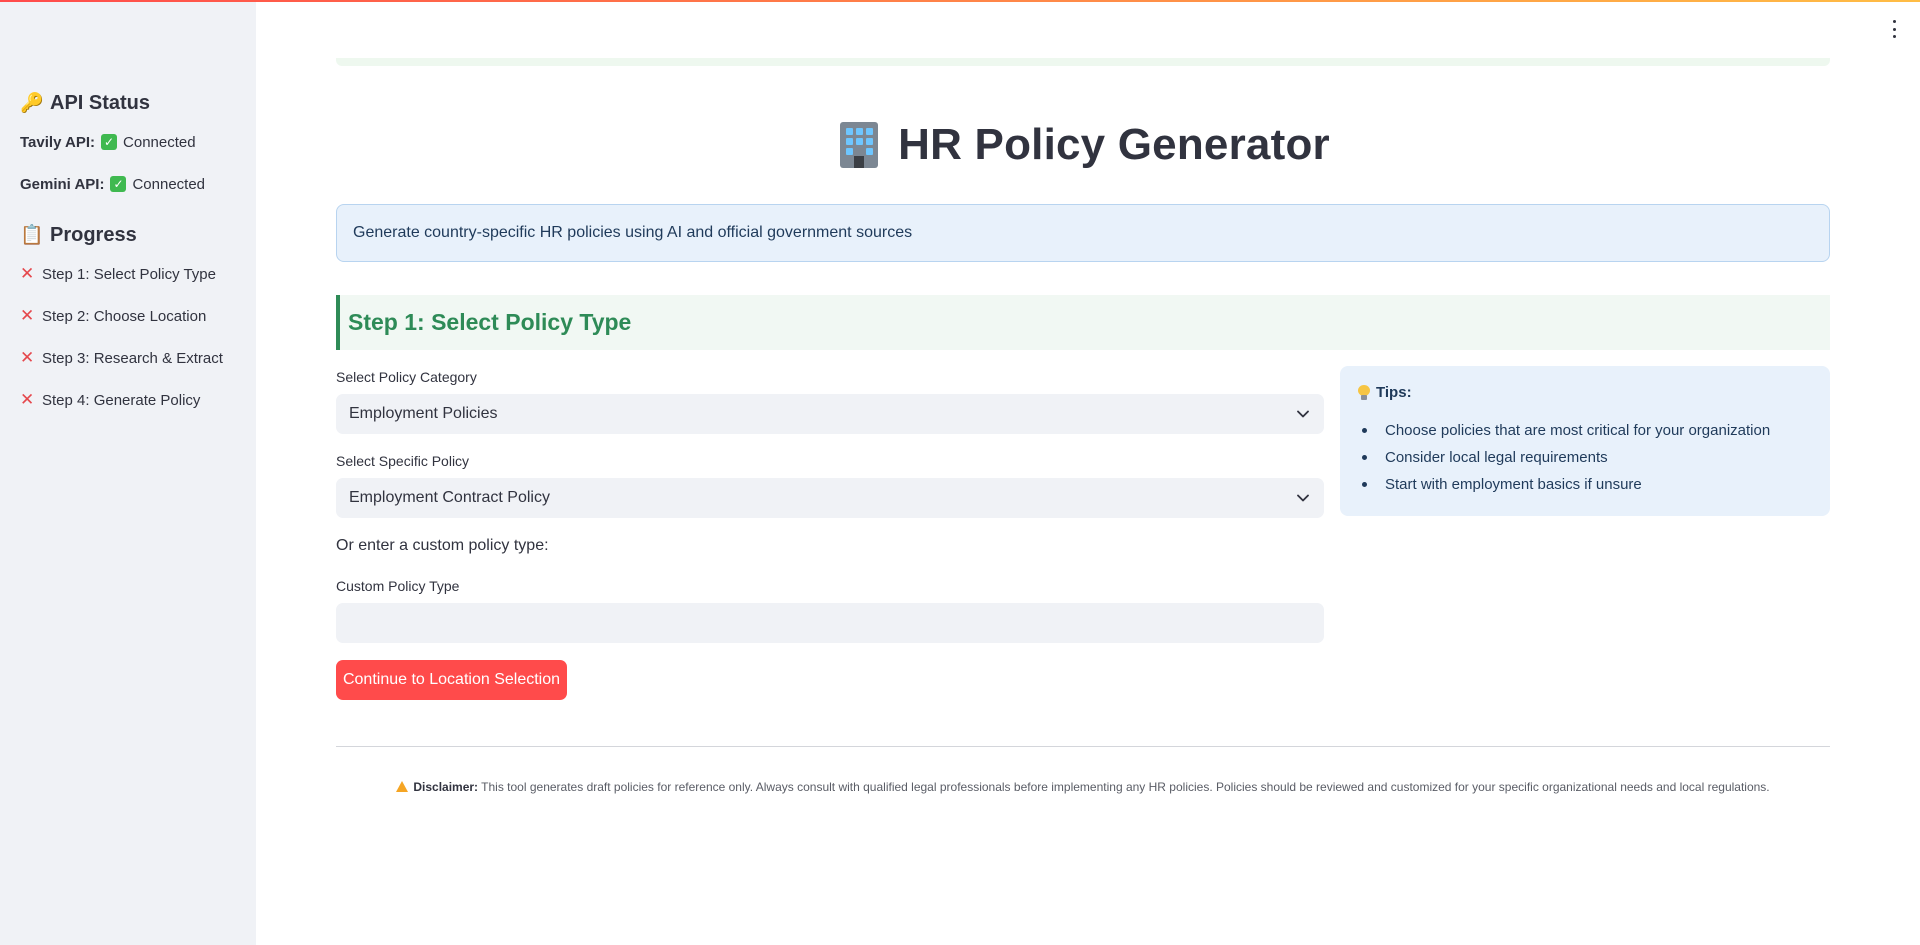 The image size is (1920, 945). What do you see at coordinates (960, 1) in the screenshot?
I see `app-loading-bar` at bounding box center [960, 1].